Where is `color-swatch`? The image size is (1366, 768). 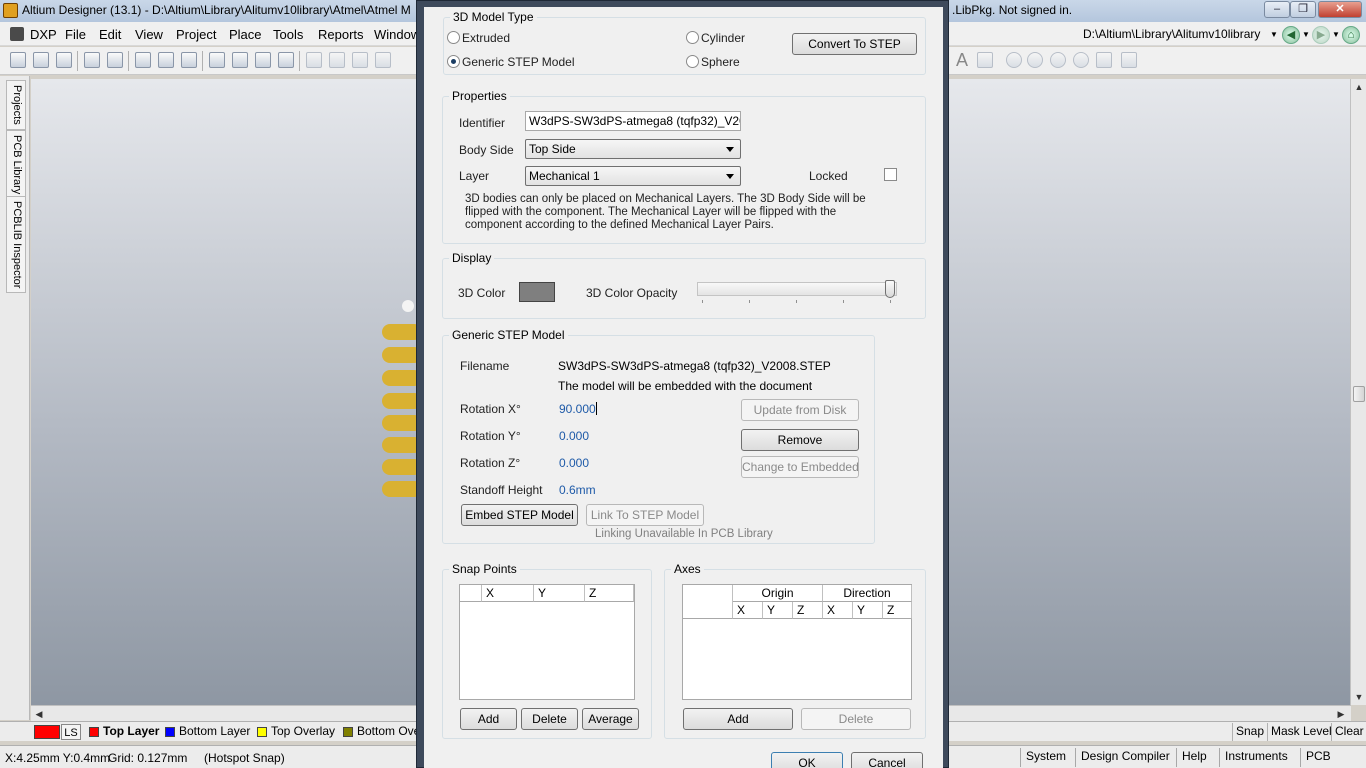 color-swatch is located at coordinates (537, 292).